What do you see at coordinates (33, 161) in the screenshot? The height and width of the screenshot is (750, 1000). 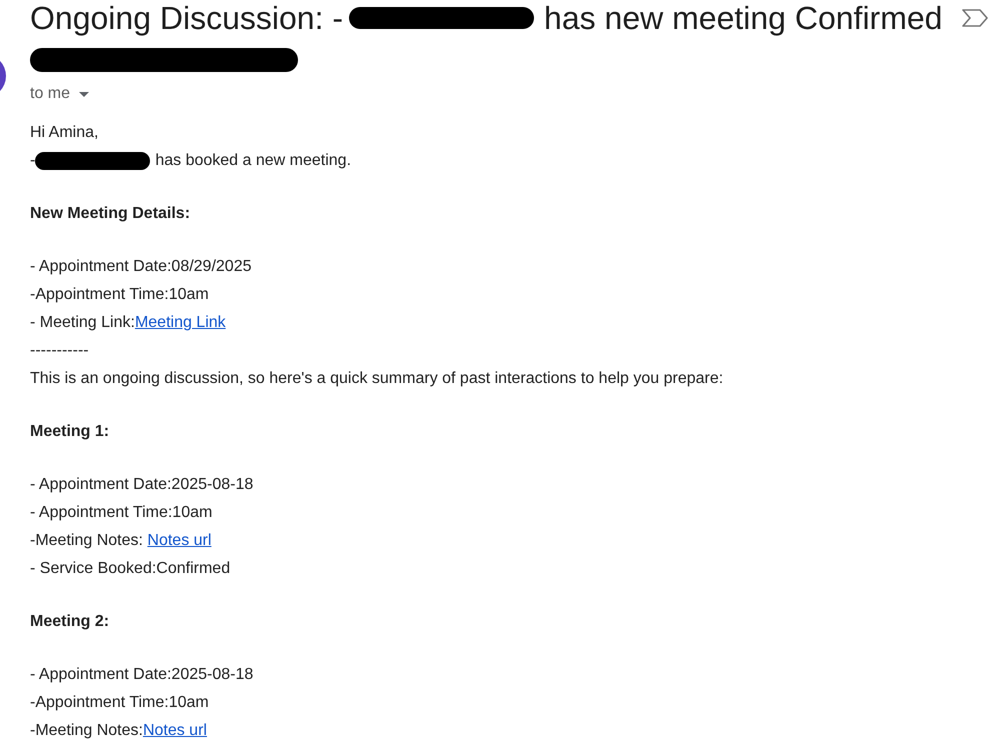 I see `body-text: -` at bounding box center [33, 161].